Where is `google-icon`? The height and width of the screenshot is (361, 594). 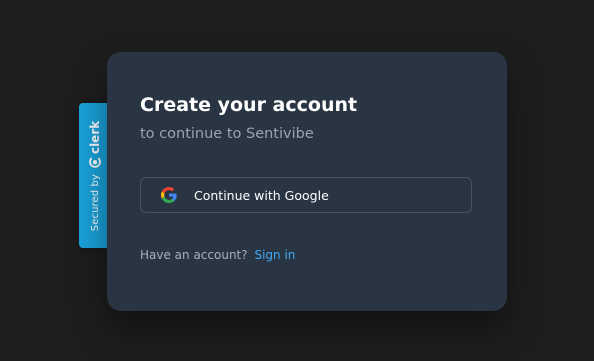
google-icon is located at coordinates (169, 195).